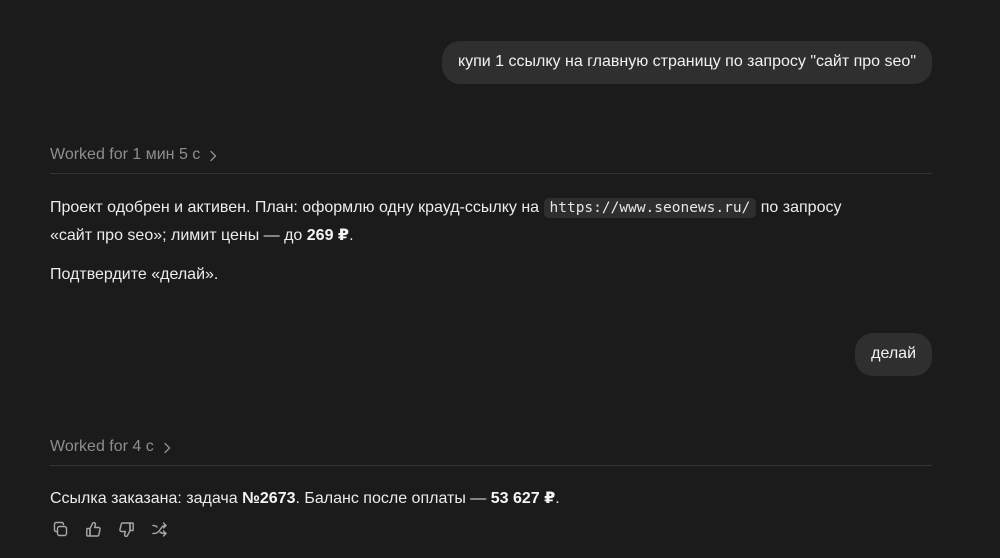  What do you see at coordinates (491, 155) in the screenshot?
I see `worked-for-toggle: Worked for 1 мин 5 с` at bounding box center [491, 155].